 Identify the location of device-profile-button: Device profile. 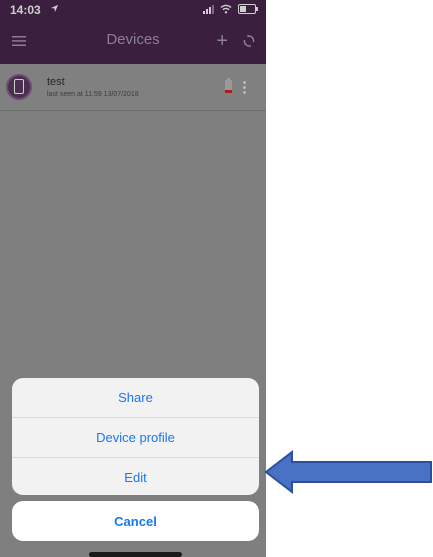
(135, 438).